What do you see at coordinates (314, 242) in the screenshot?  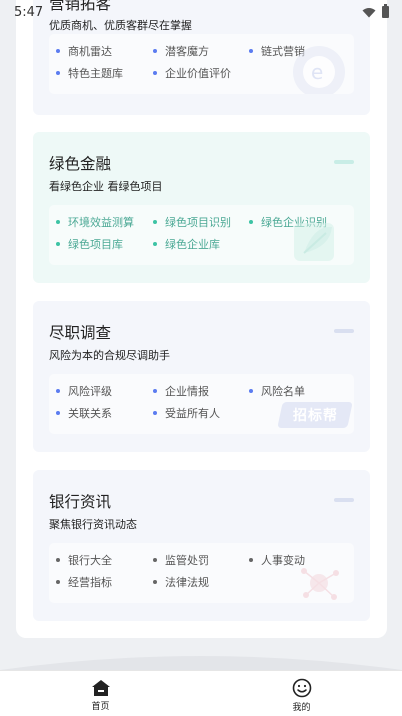 I see `leaf-decoration-icon` at bounding box center [314, 242].